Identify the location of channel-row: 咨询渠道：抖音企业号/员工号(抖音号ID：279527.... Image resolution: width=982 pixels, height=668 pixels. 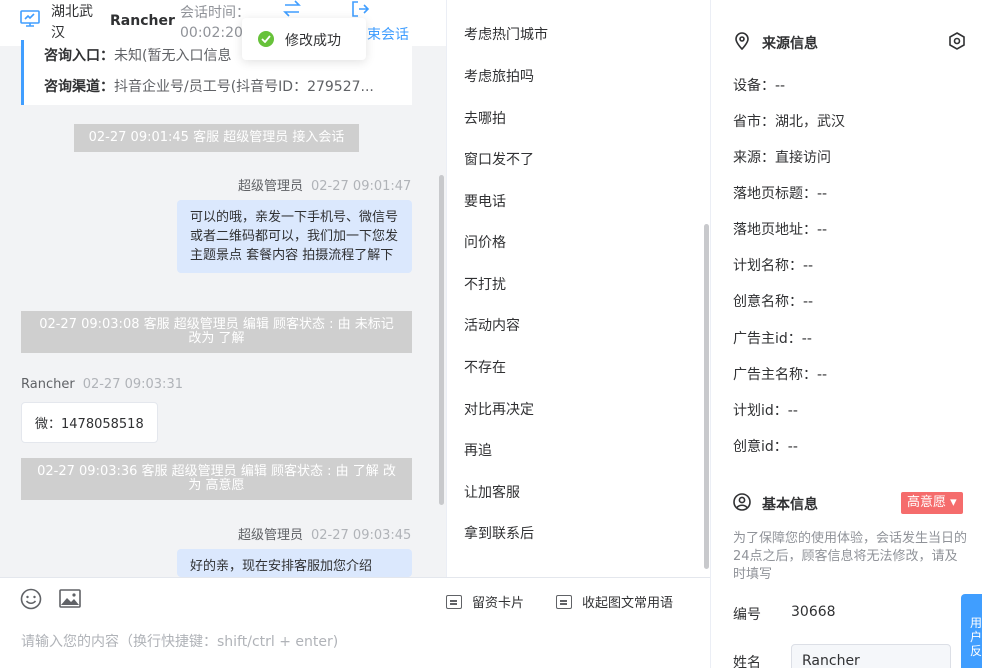
(219, 86).